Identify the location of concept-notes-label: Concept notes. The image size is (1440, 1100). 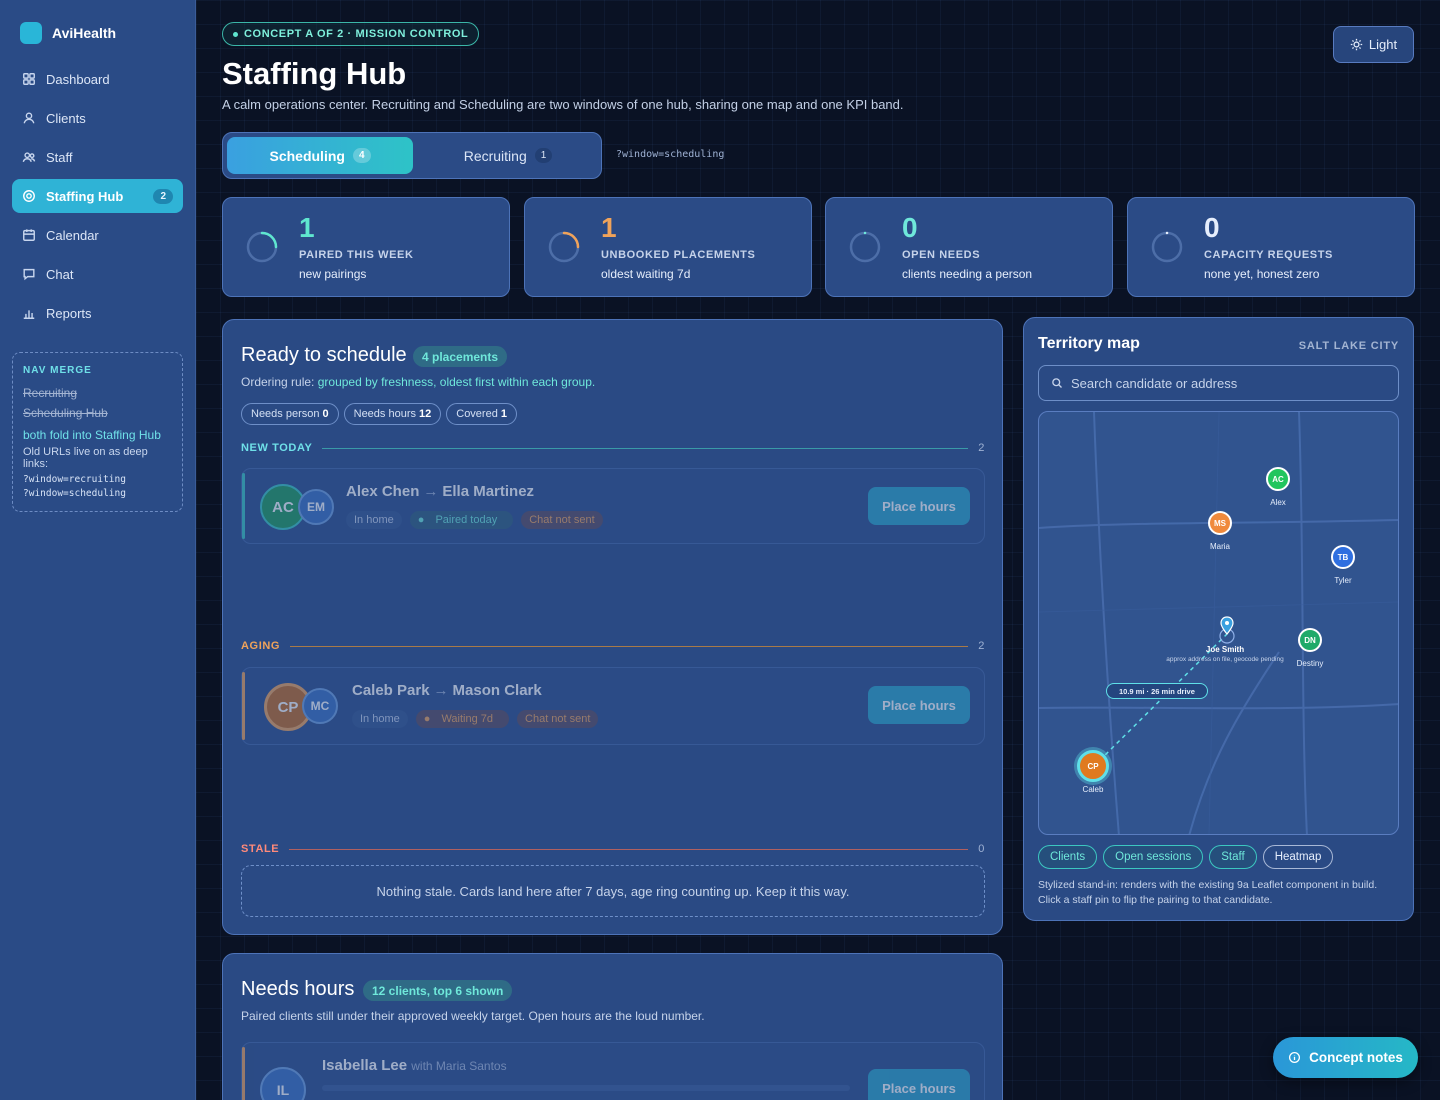
(1356, 1057).